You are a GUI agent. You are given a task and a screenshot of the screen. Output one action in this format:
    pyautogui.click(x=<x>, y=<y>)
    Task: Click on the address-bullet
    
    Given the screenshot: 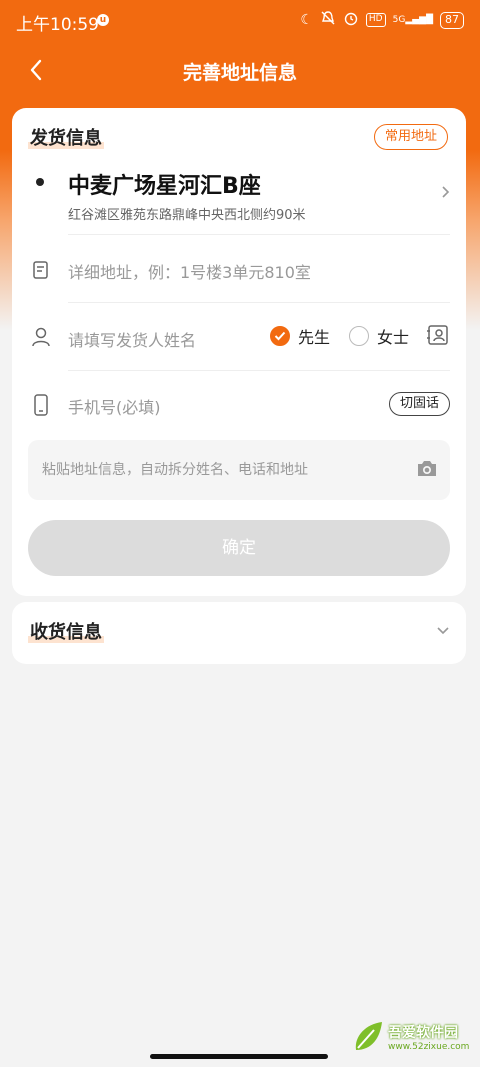 What is the action you would take?
    pyautogui.click(x=40, y=182)
    